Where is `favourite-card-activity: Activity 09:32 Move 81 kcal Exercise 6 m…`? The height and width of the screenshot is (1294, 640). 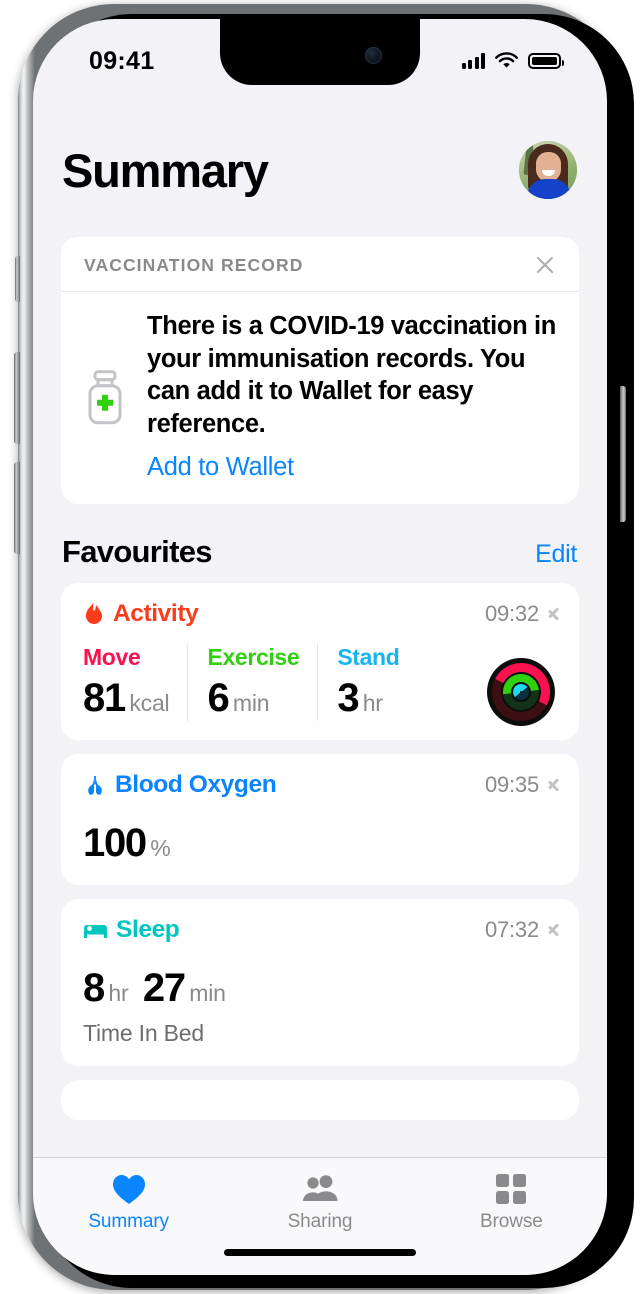 favourite-card-activity: Activity 09:32 Move 81 kcal Exercise 6 m… is located at coordinates (320, 661).